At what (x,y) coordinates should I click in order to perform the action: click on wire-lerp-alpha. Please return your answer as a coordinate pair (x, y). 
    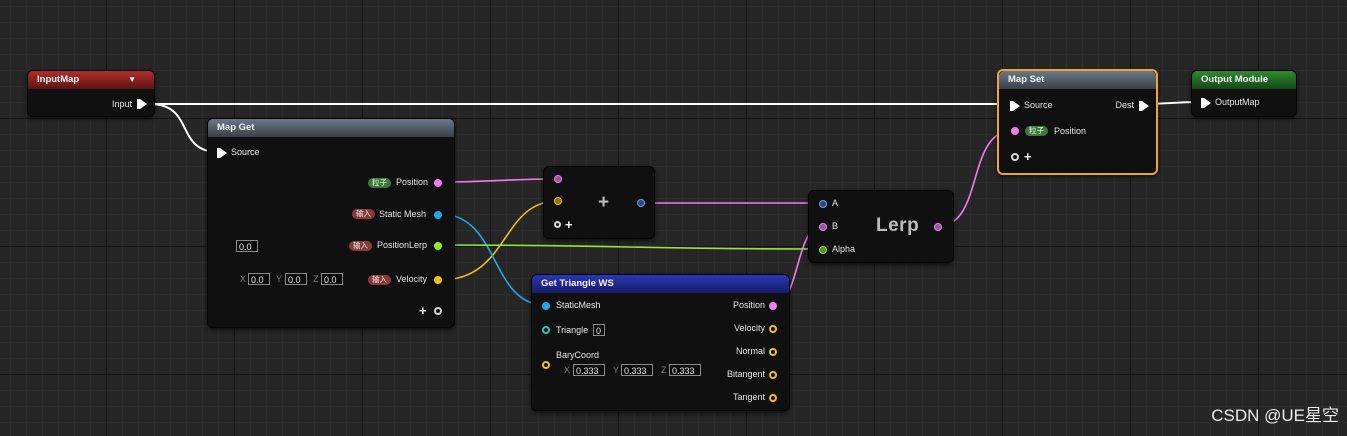
    Looking at the image, I should click on (631, 247).